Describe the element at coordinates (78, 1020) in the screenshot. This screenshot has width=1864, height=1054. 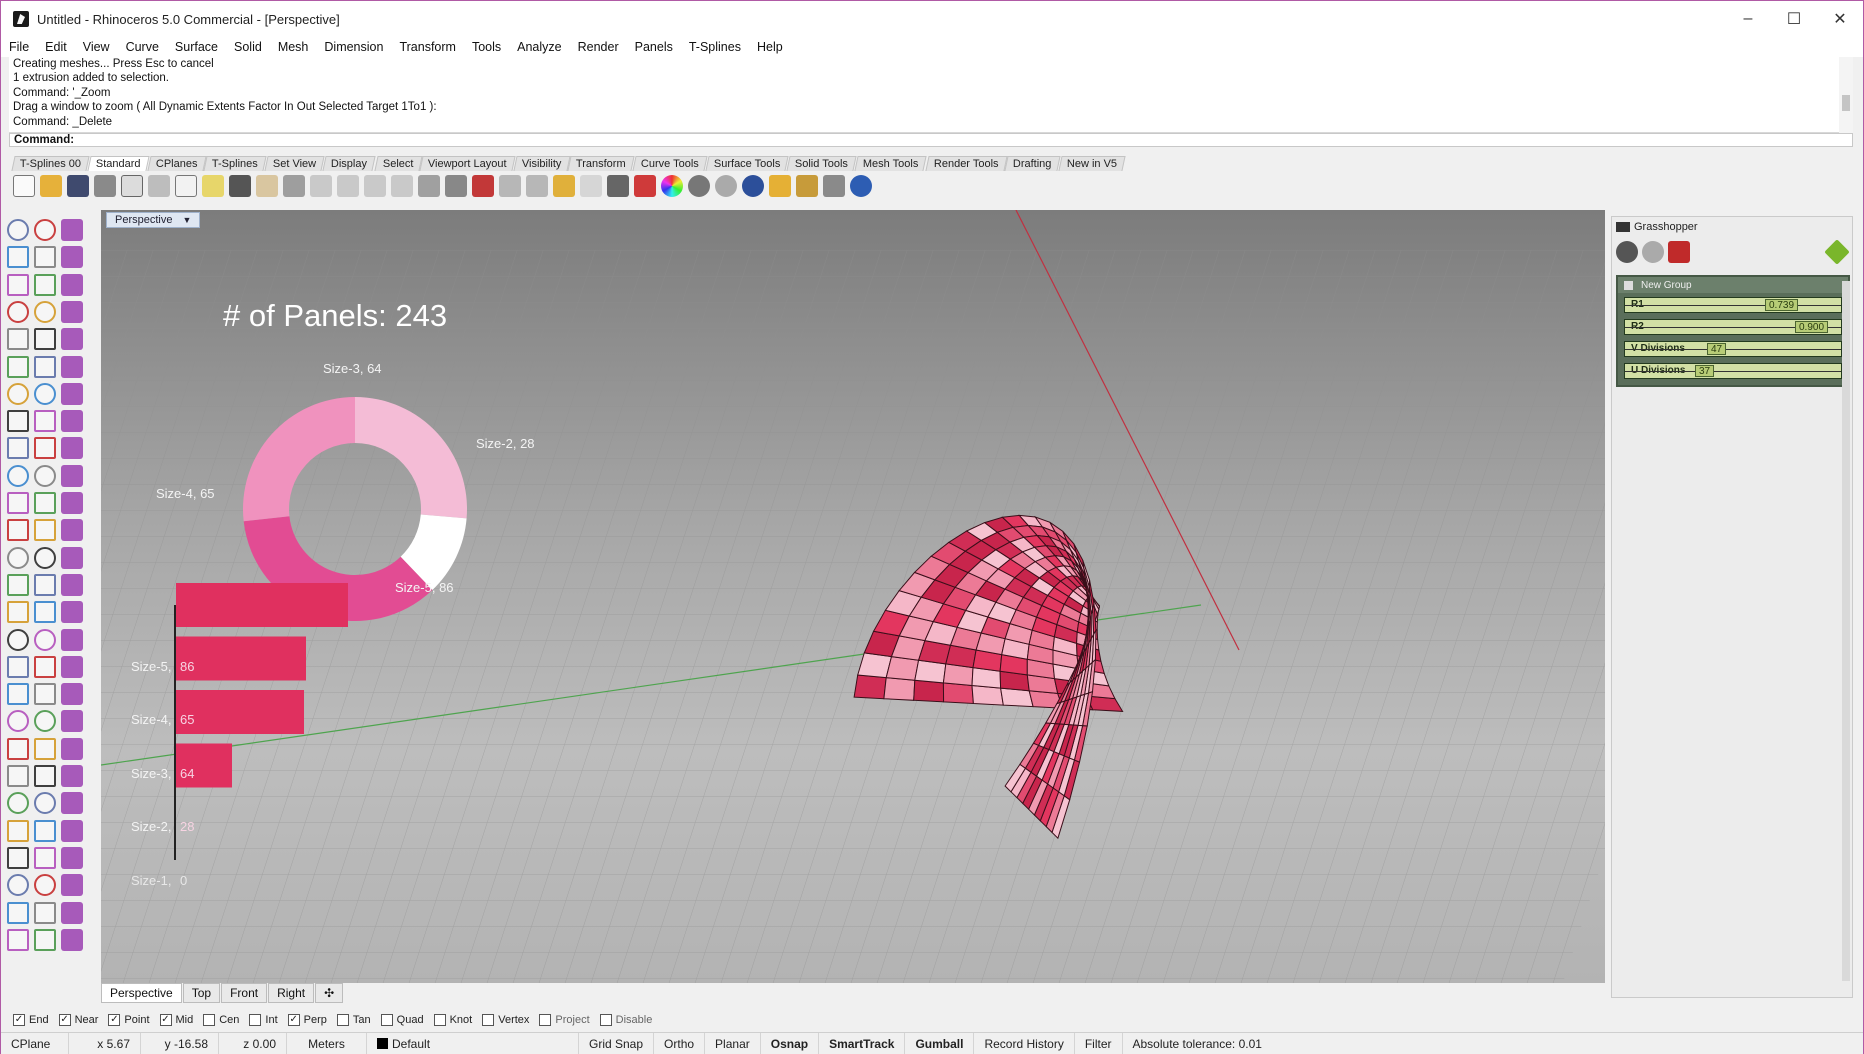
I see `osnap-near: ✓ Near` at that location.